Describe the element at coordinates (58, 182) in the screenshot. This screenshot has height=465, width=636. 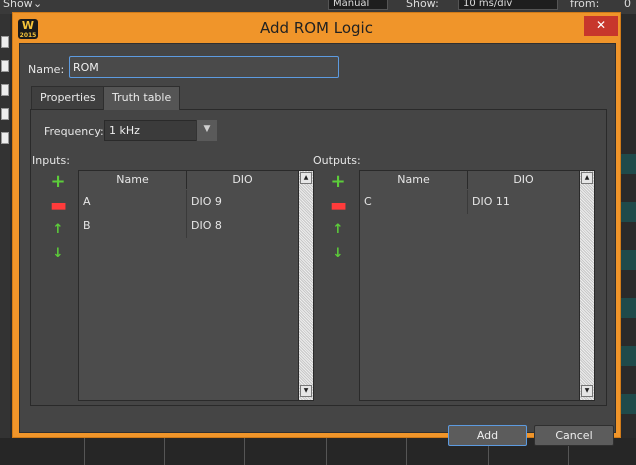
I see `add-input-icon: +` at that location.